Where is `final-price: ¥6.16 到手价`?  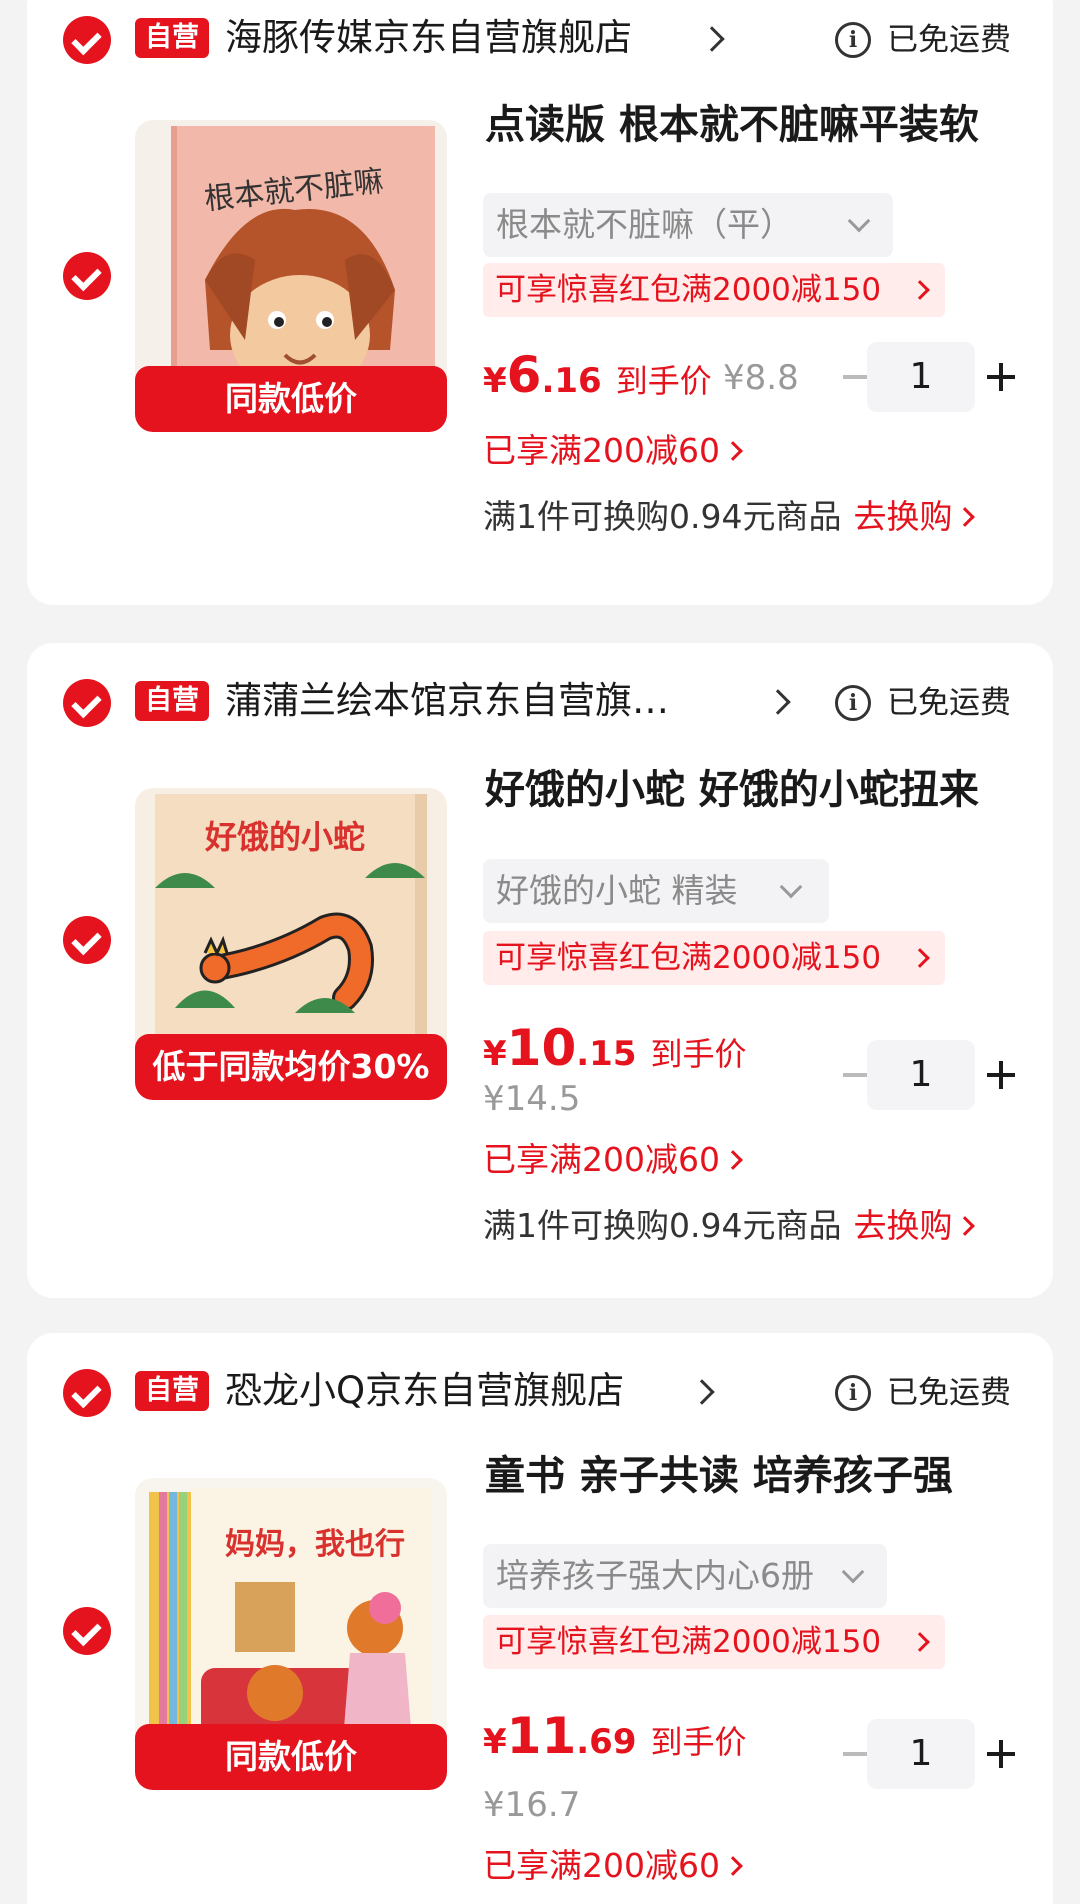 final-price: ¥6.16 到手价 is located at coordinates (597, 375).